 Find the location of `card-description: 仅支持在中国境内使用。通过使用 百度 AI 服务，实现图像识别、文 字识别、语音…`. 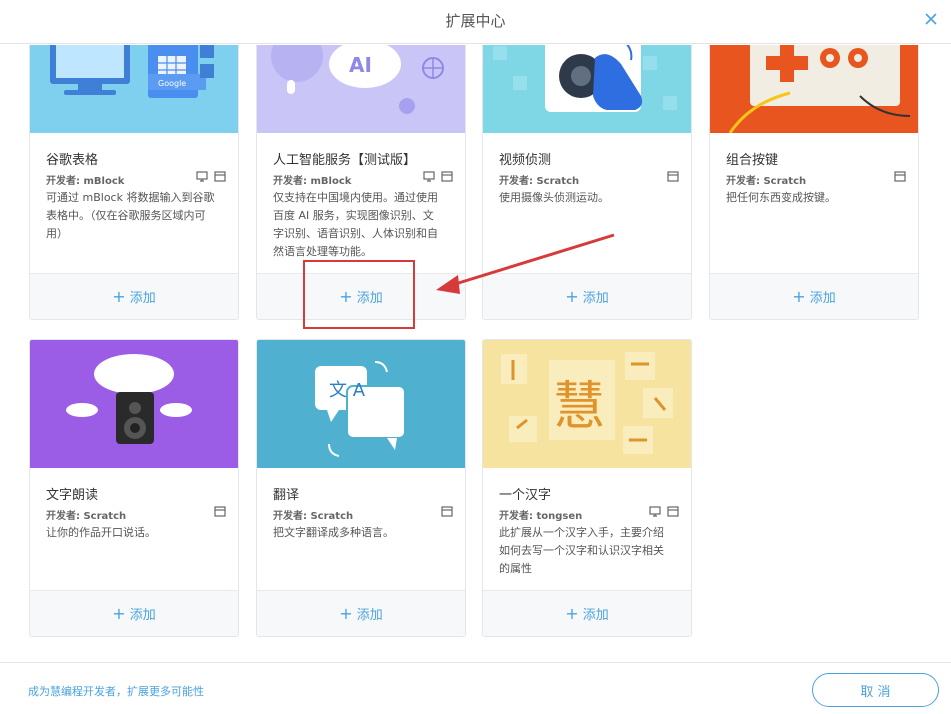

card-description: 仅支持在中国境内使用。通过使用 百度 AI 服务，实现图像识别、文 字识别、语音… is located at coordinates (355, 224).